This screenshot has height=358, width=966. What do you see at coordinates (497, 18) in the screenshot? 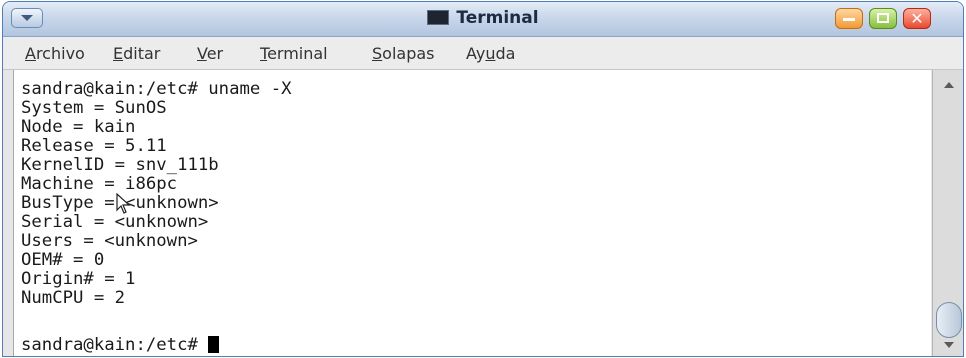
I see `window-title-text: Terminal` at bounding box center [497, 18].